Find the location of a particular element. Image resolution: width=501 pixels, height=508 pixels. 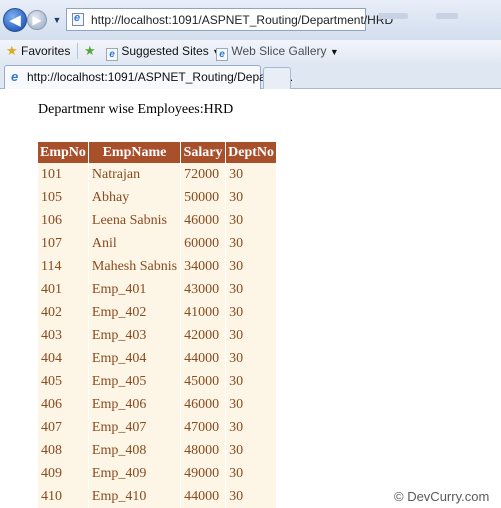

cell-empname: Emp_404 is located at coordinates (135, 358).